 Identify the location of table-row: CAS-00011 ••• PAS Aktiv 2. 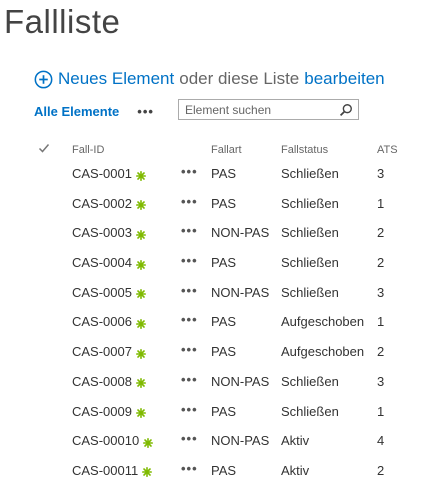
(218, 474).